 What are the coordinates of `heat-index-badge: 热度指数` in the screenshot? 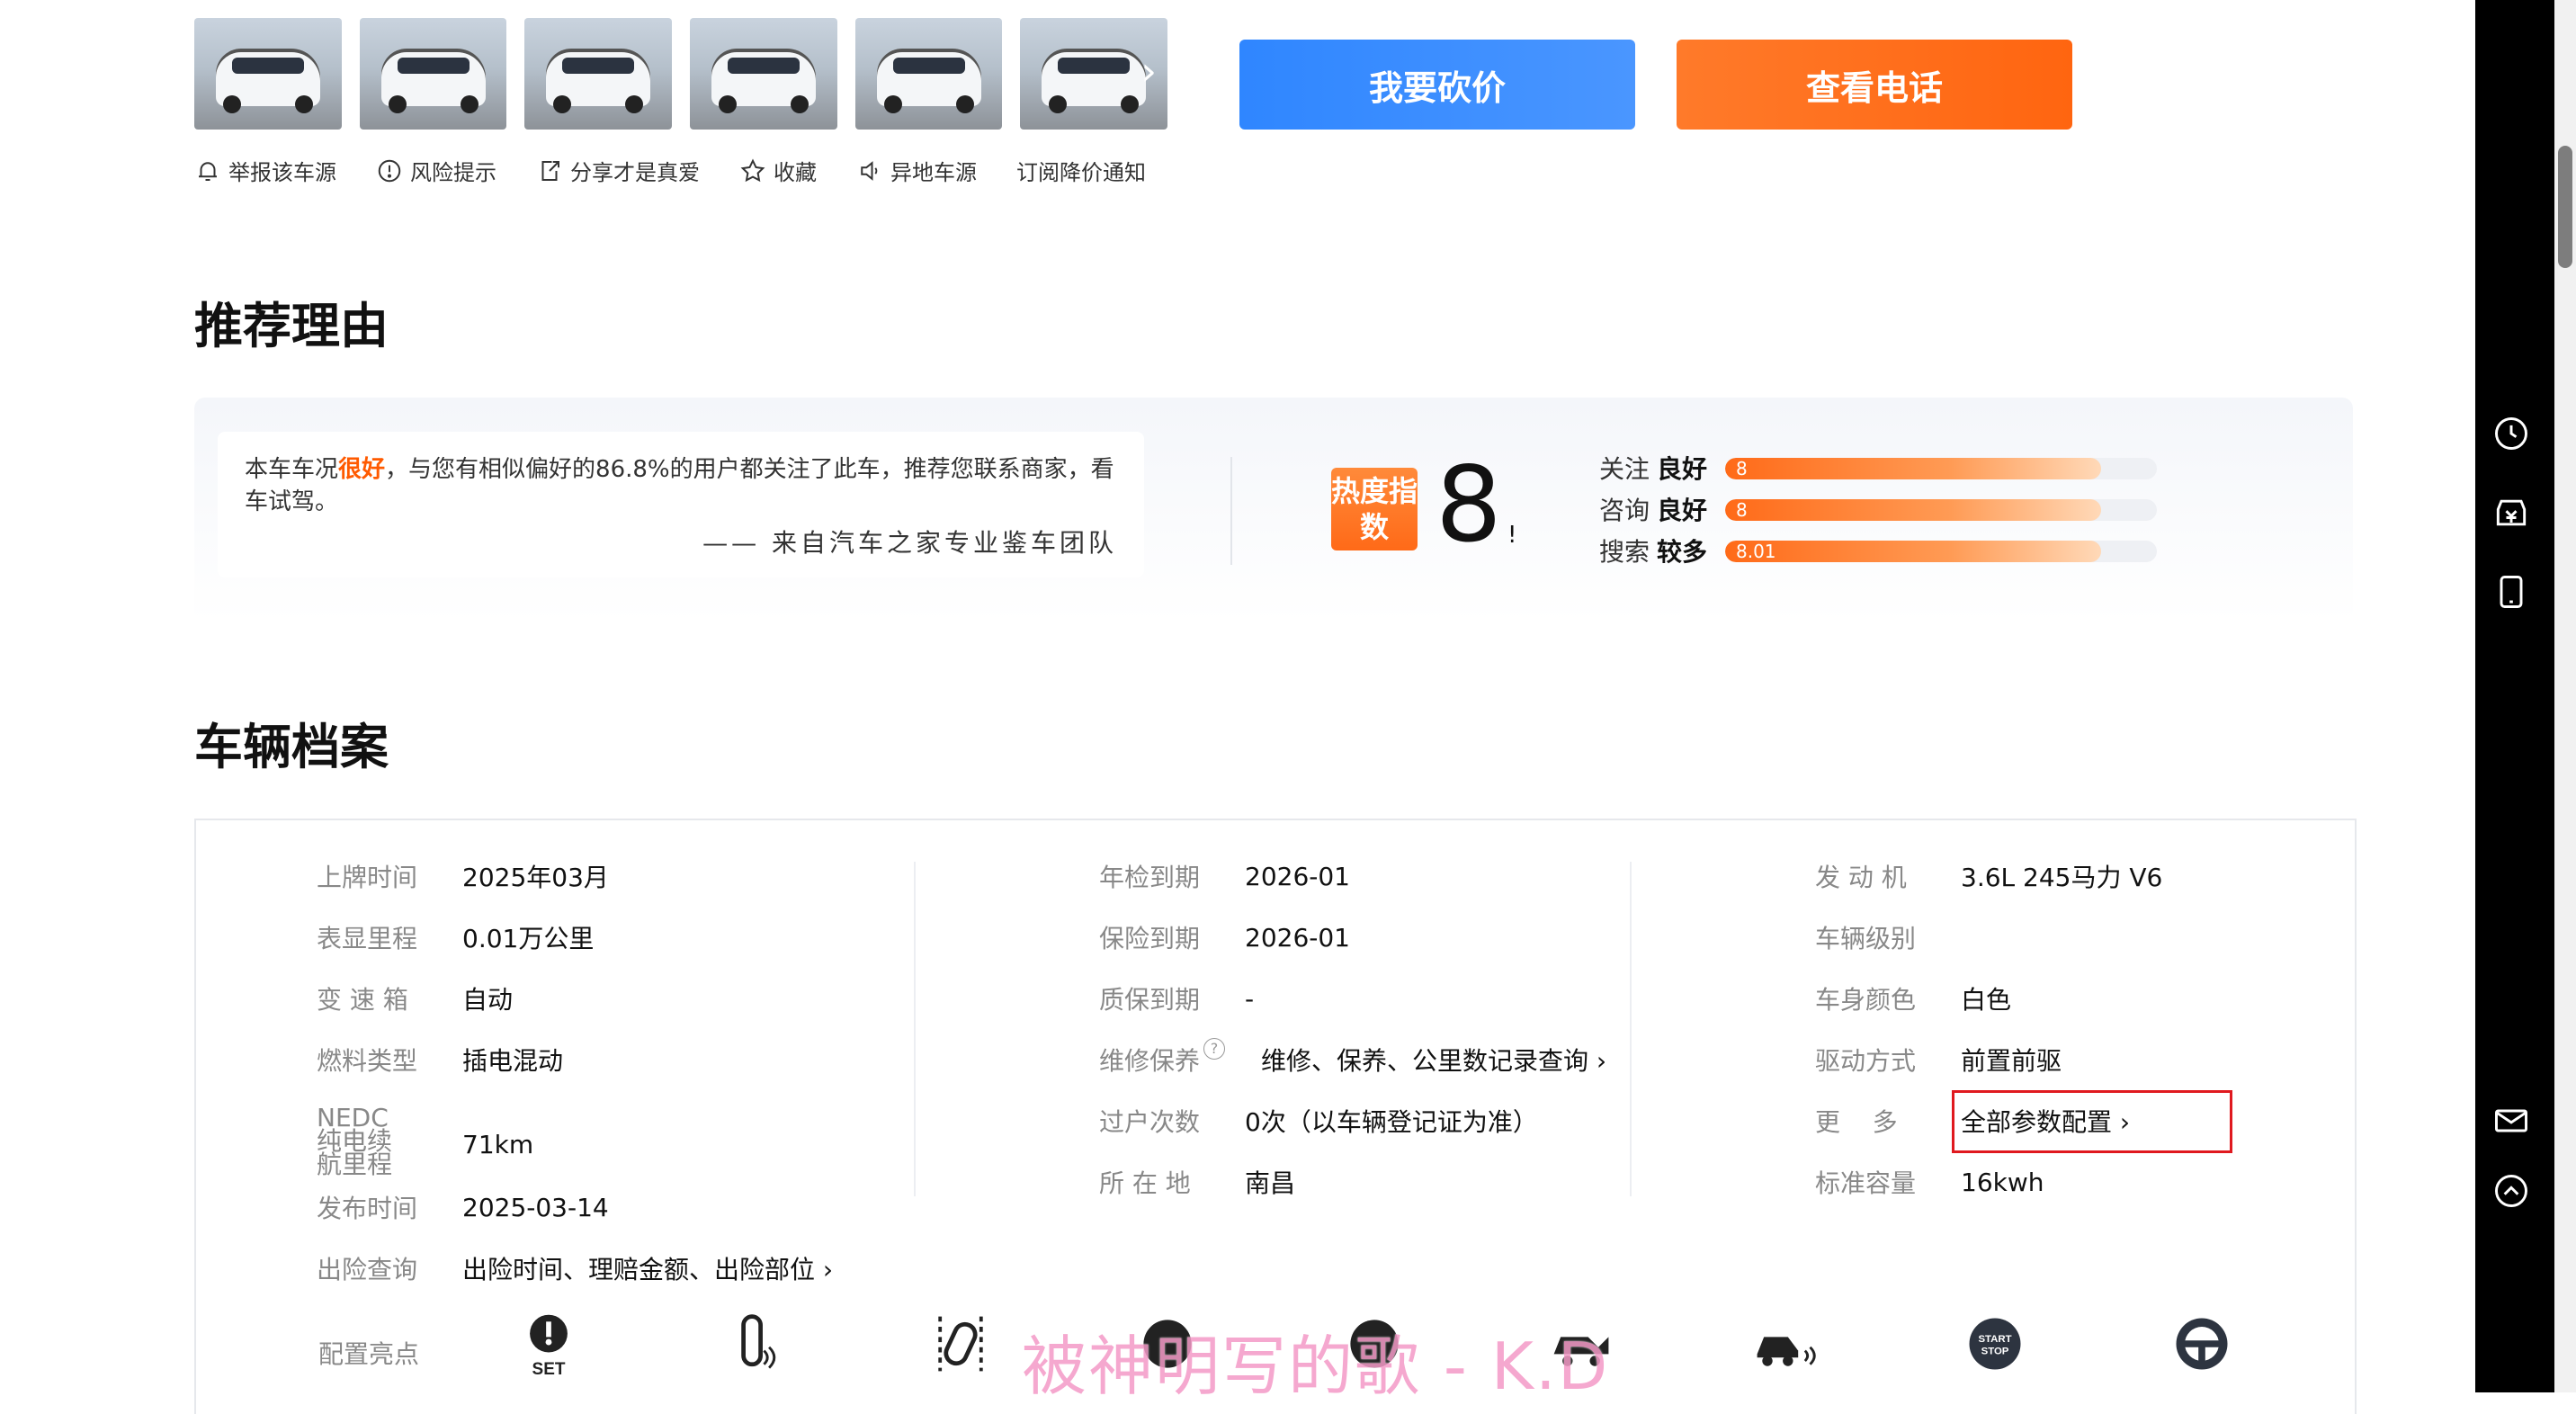 It's located at (1374, 509).